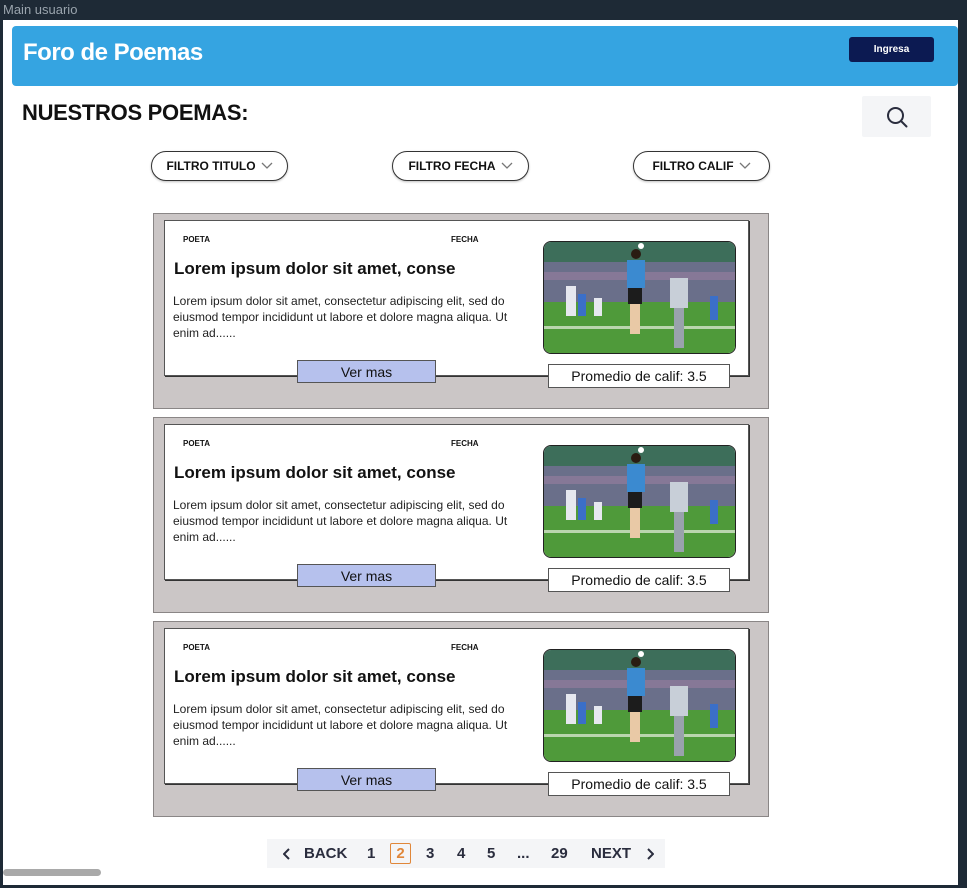 This screenshot has height=888, width=967. What do you see at coordinates (325, 853) in the screenshot?
I see `pagination-back: BACK` at bounding box center [325, 853].